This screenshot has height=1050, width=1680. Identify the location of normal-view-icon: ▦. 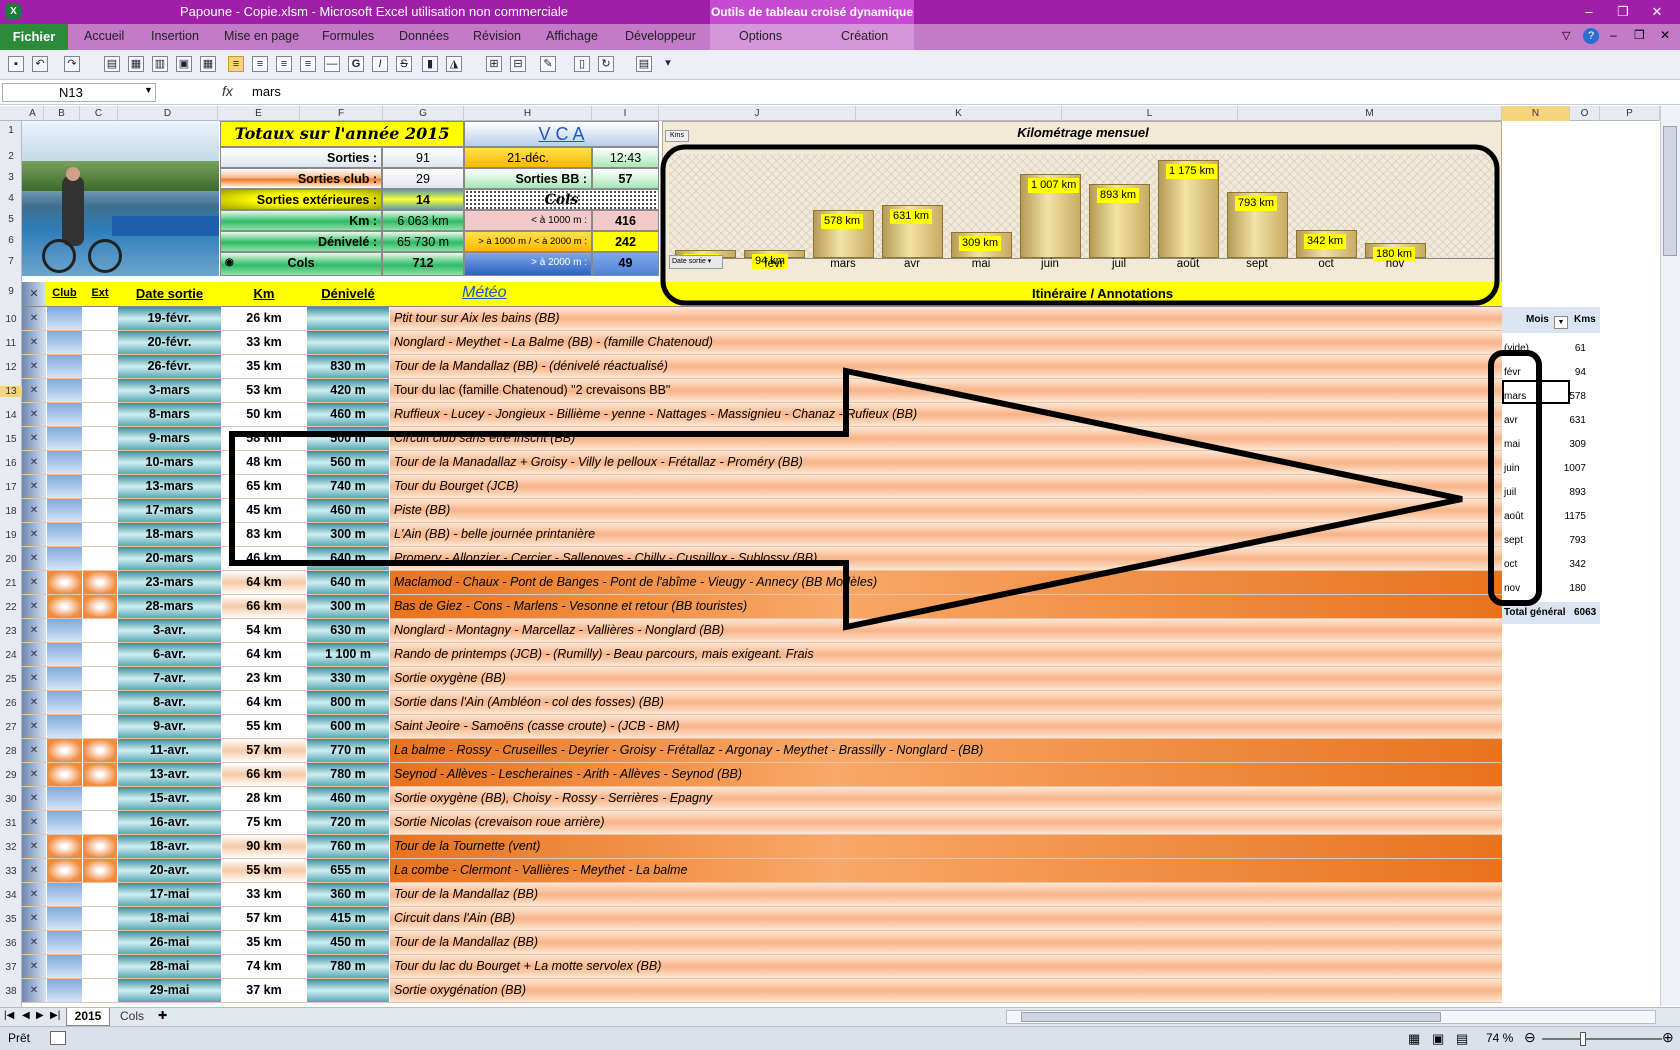
(1414, 1039).